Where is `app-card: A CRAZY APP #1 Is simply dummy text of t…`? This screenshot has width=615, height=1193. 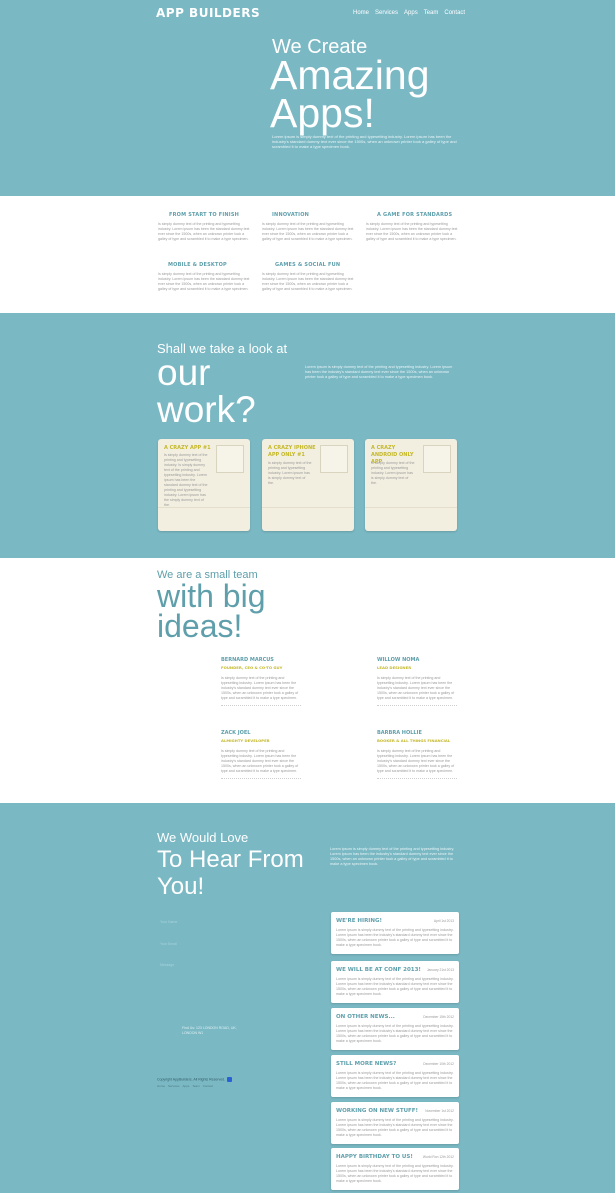
app-card: A CRAZY APP #1 Is simply dummy text of t… is located at coordinates (204, 485).